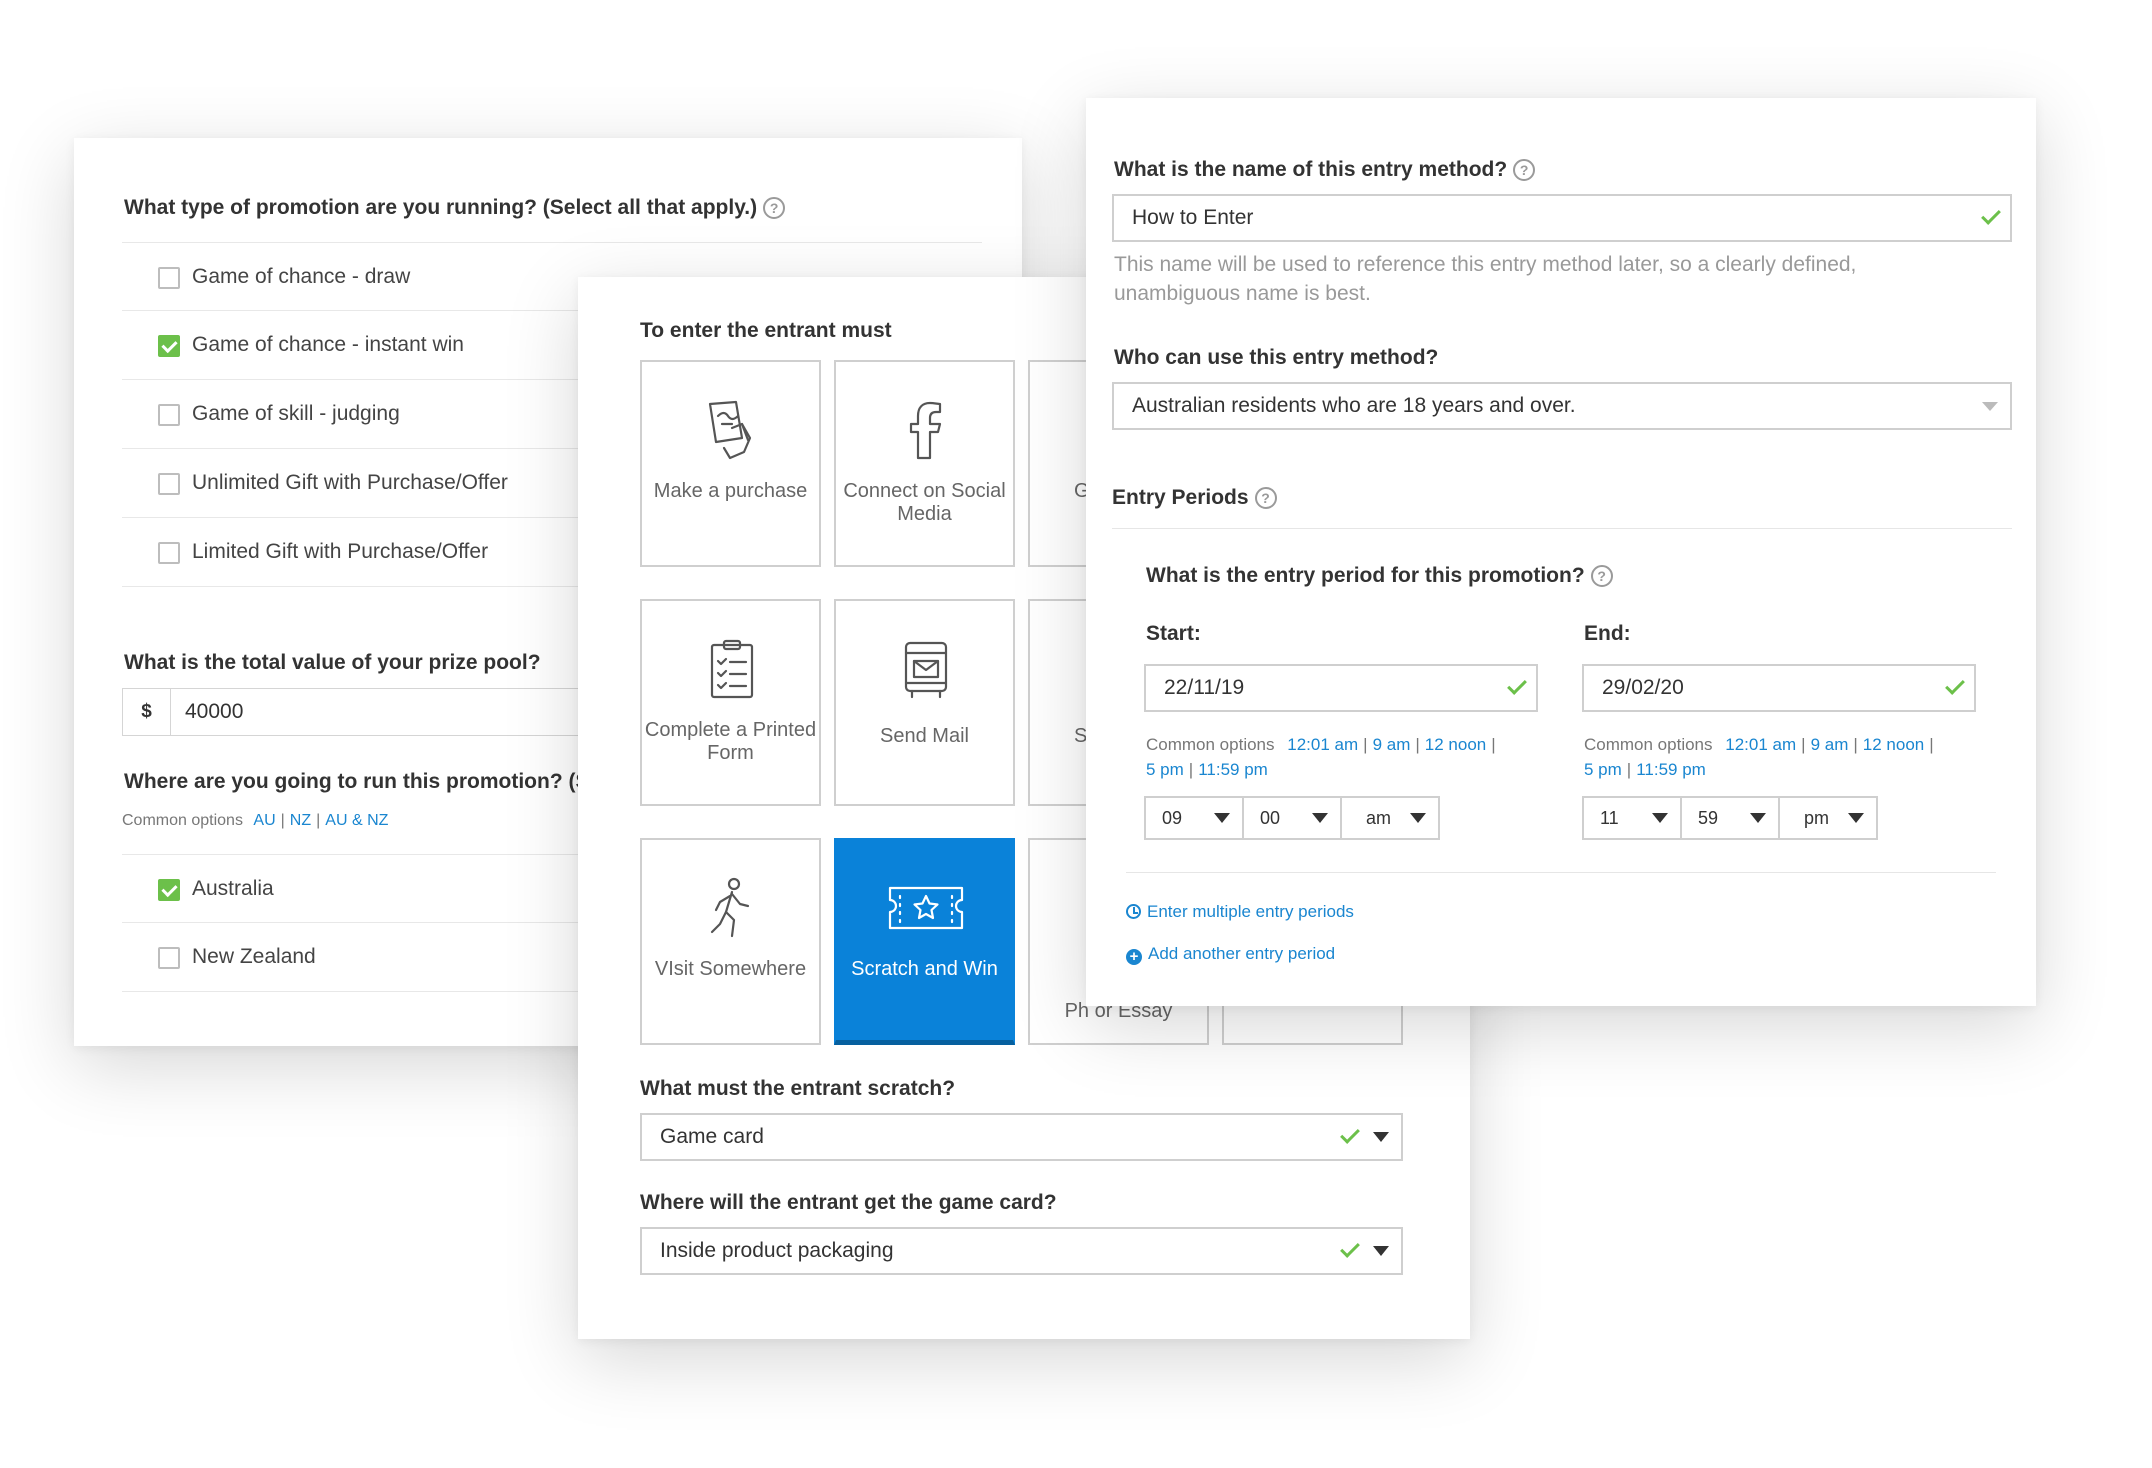  Describe the element at coordinates (264, 820) in the screenshot. I see `region-link-au: AU` at that location.